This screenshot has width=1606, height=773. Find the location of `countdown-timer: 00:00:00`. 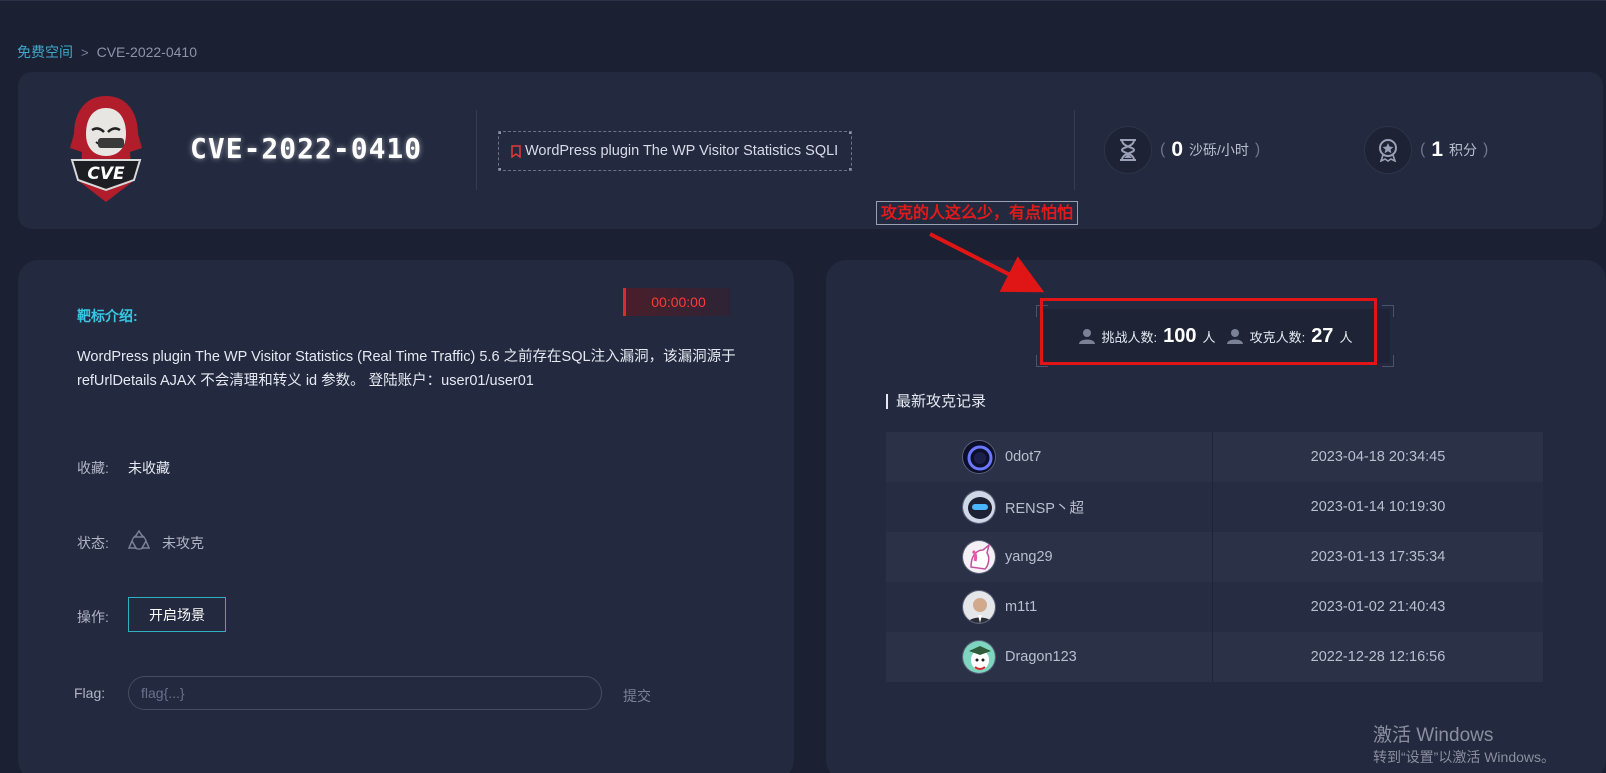

countdown-timer: 00:00:00 is located at coordinates (677, 302).